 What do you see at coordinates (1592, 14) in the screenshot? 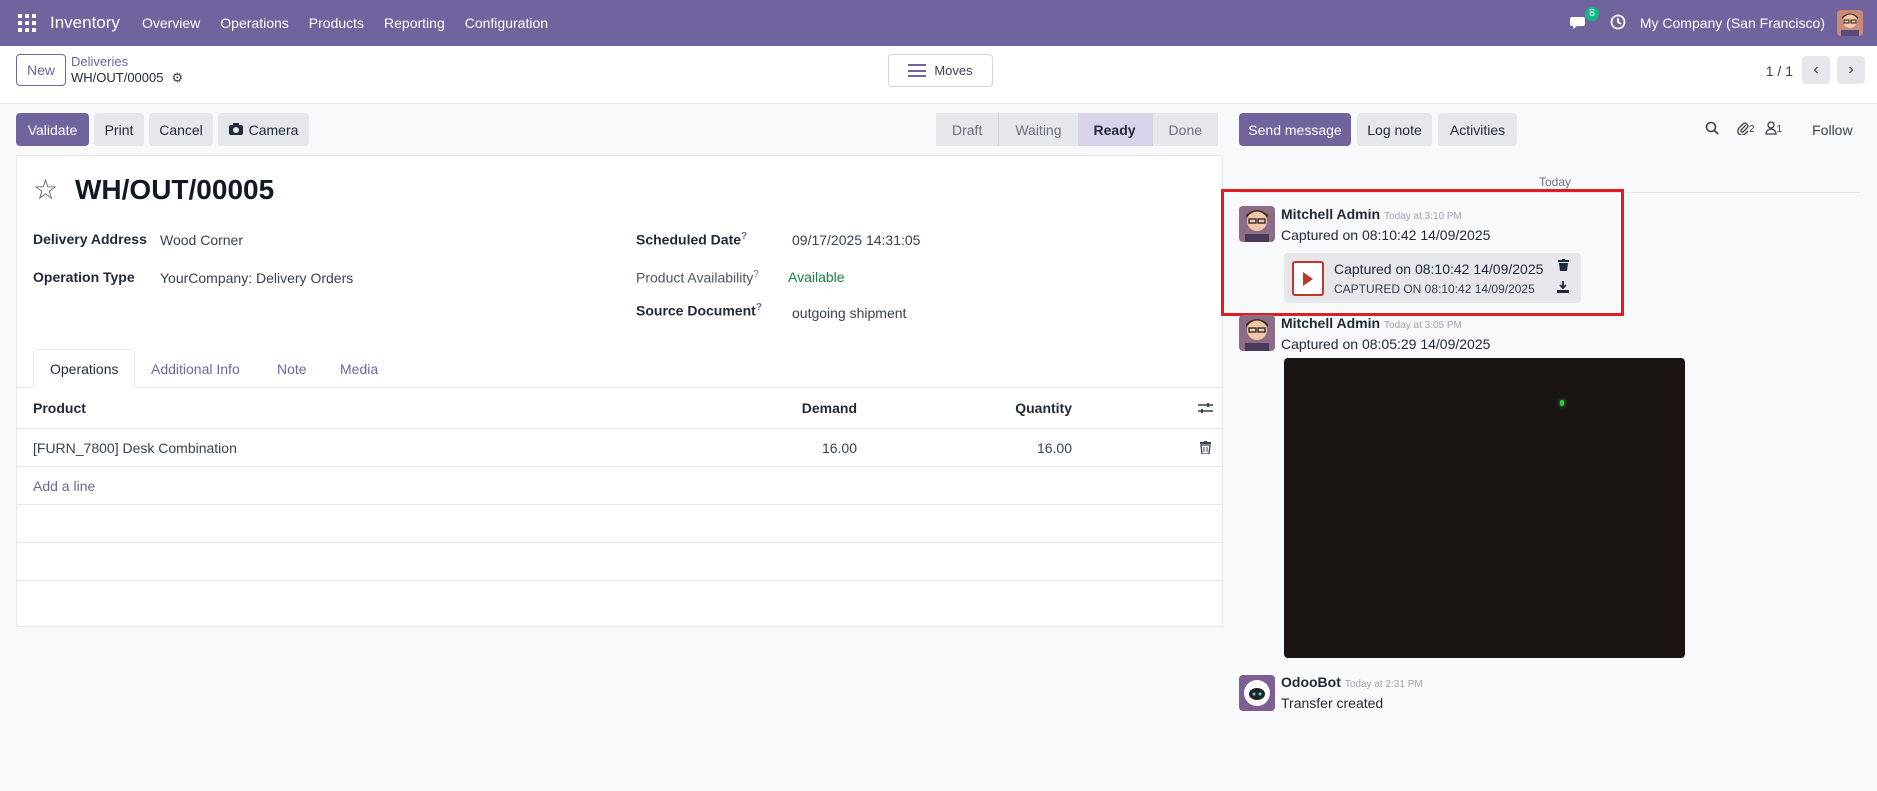
I see `chat-badge: 8` at bounding box center [1592, 14].